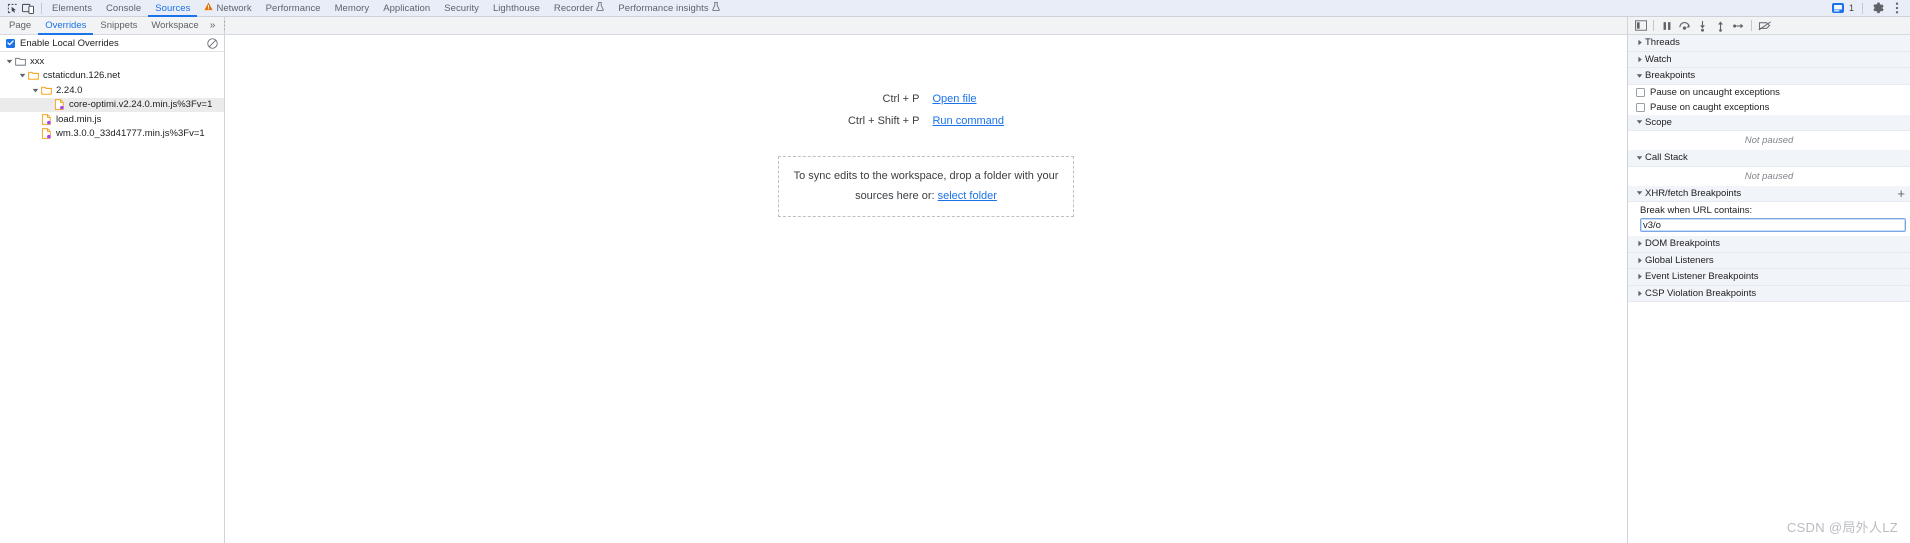 The image size is (1910, 543). I want to click on tree-row-file-core-optimi: core-optimi.v2.24.0.min.js%3Fv=1, so click(112, 104).